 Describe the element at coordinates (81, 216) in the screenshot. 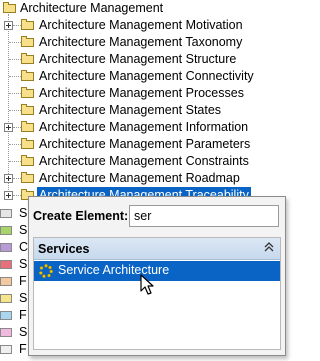

I see `create-element-label: Create Element:` at that location.